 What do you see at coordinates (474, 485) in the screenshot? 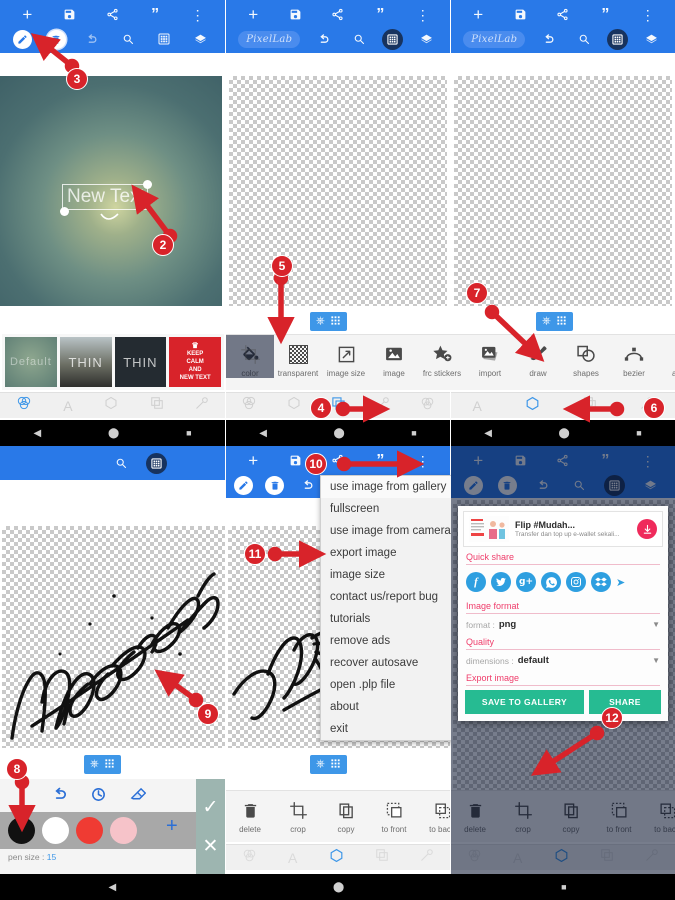
I see `edit-pen-icon` at bounding box center [474, 485].